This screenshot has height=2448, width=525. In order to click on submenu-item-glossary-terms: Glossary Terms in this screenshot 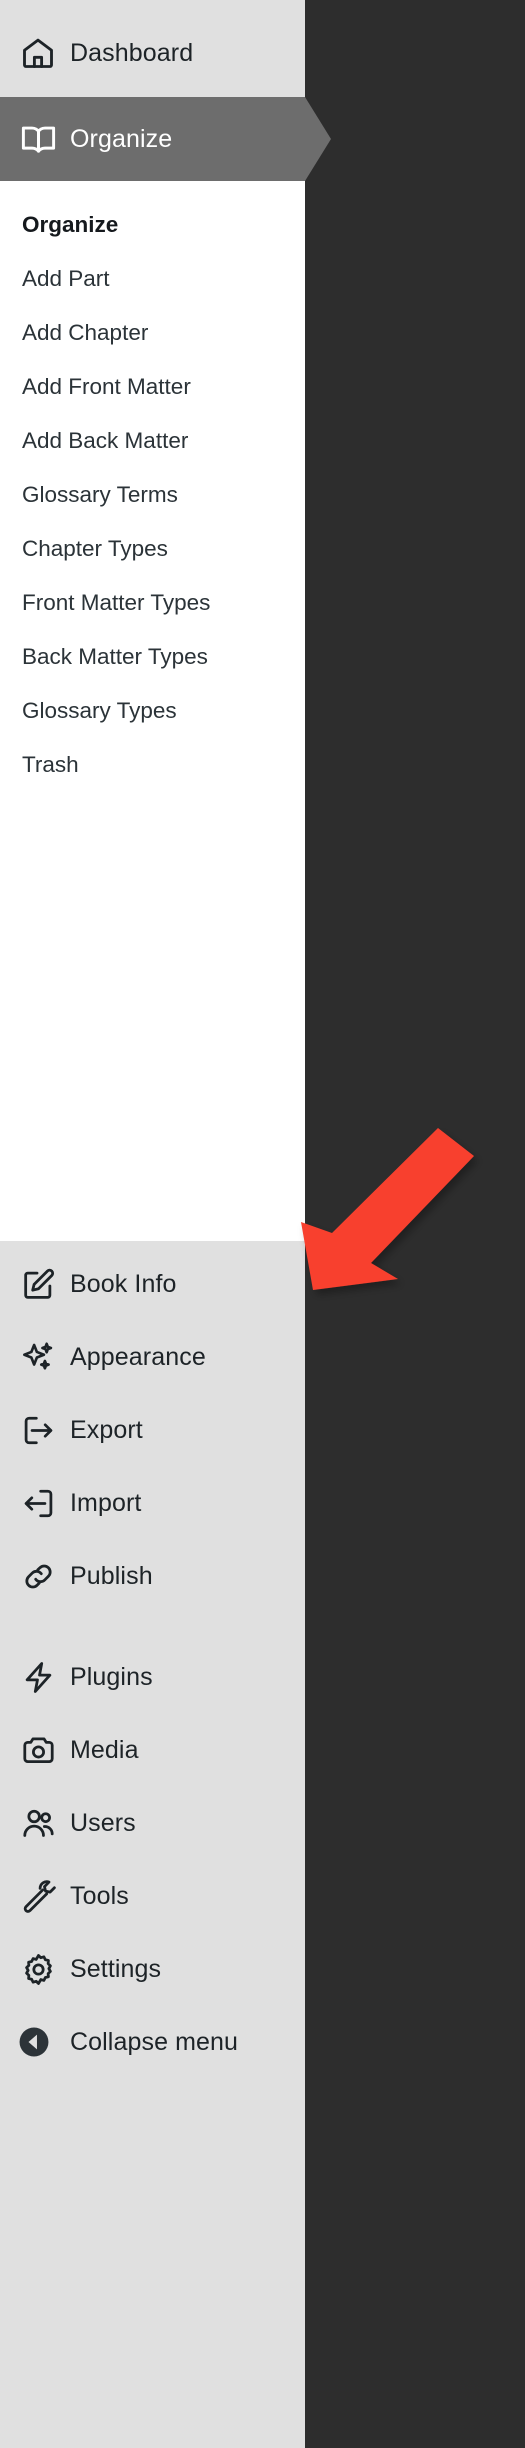, I will do `click(152, 495)`.